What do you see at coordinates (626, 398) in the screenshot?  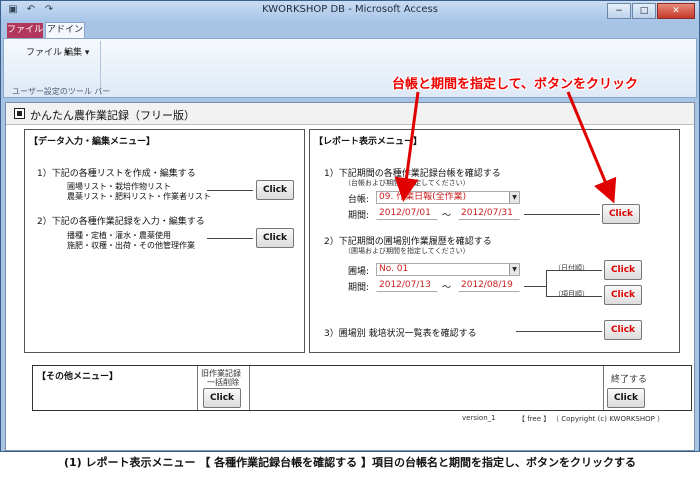 I see `exit-button: Click` at bounding box center [626, 398].